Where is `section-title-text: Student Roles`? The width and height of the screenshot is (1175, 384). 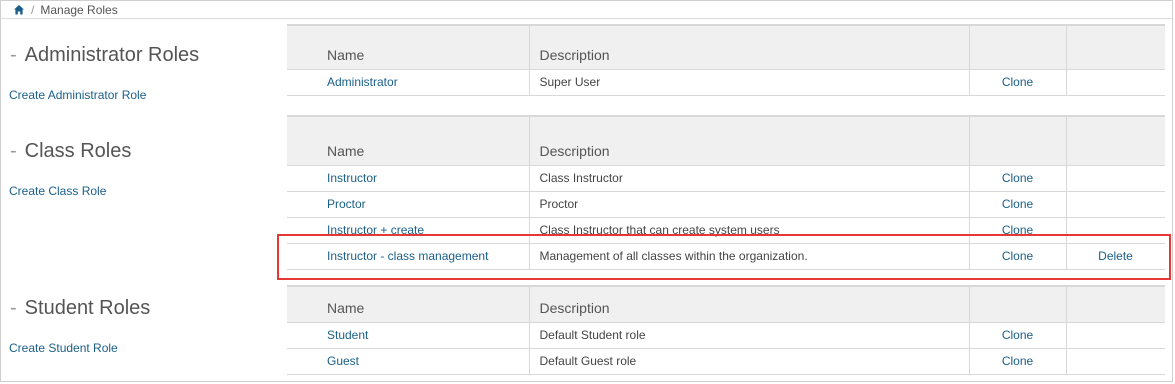 section-title-text: Student Roles is located at coordinates (87, 308).